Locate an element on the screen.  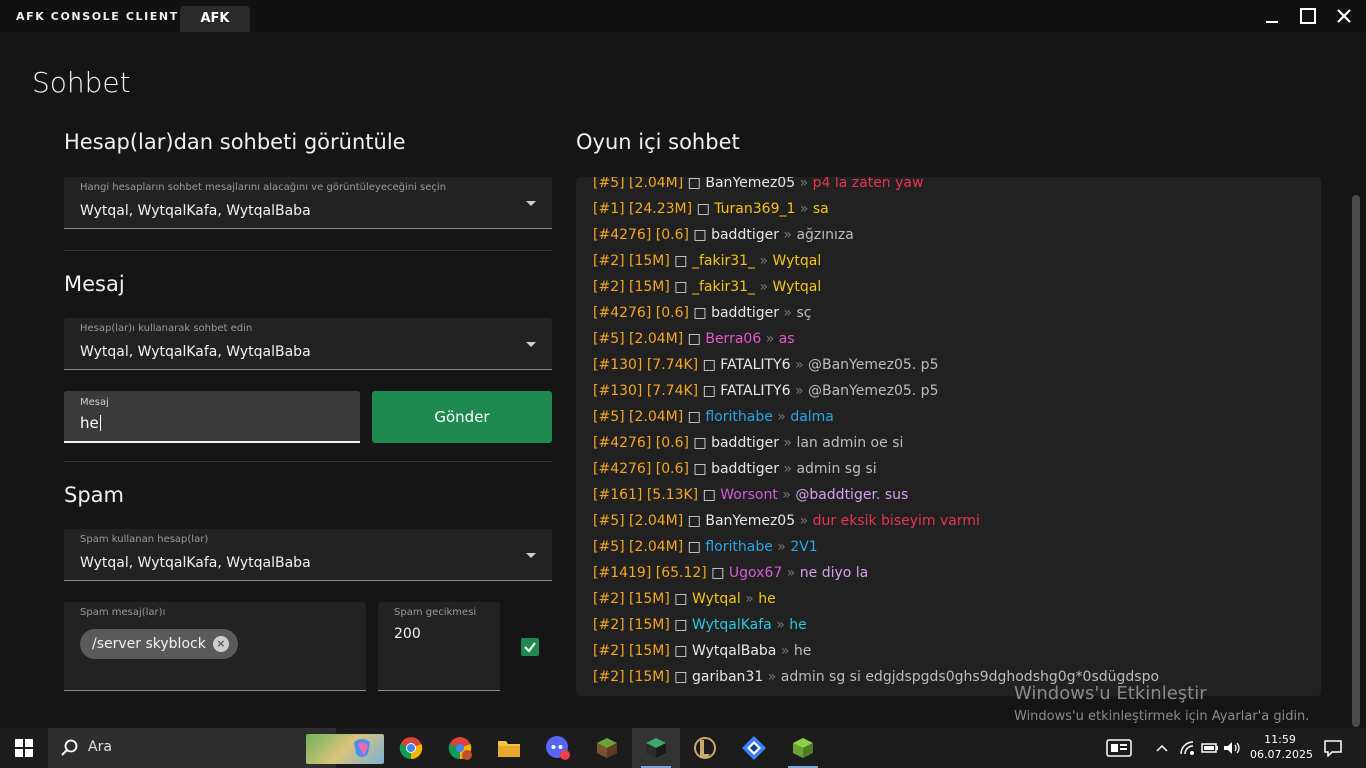
start-button is located at coordinates (24, 748).